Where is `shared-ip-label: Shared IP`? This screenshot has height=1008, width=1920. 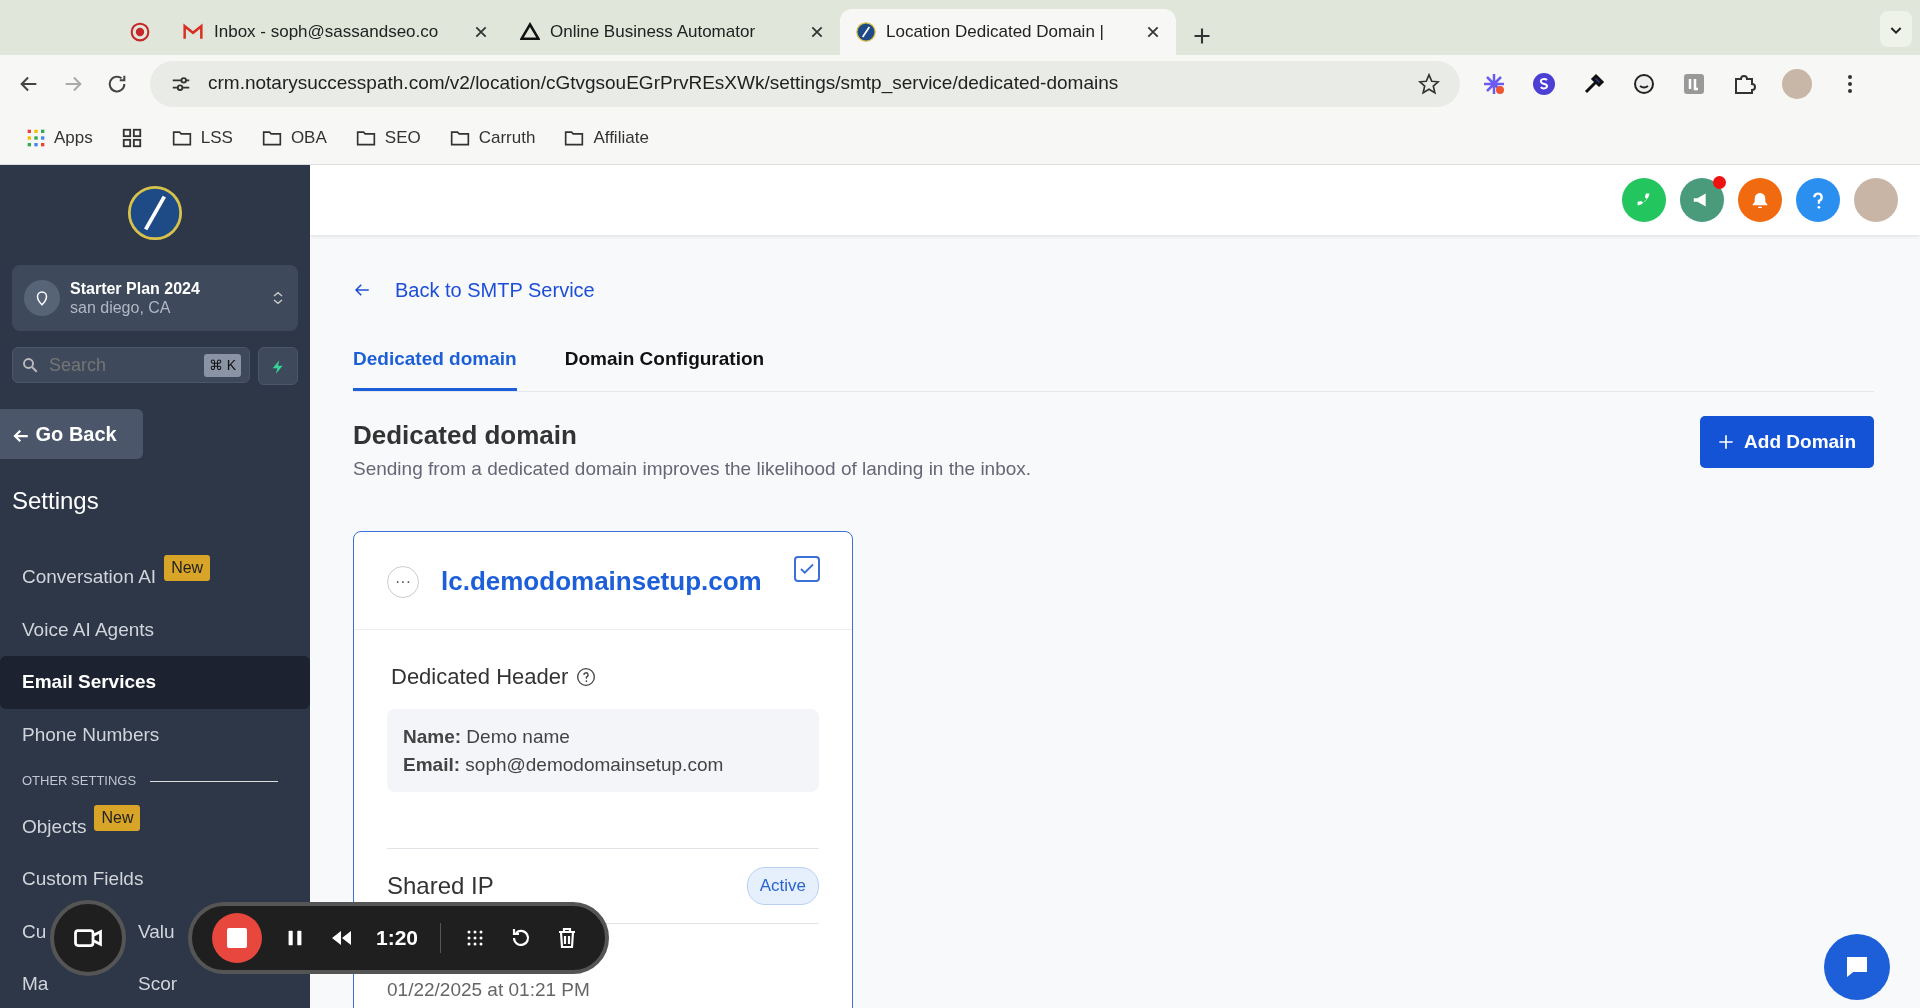 shared-ip-label: Shared IP is located at coordinates (440, 885).